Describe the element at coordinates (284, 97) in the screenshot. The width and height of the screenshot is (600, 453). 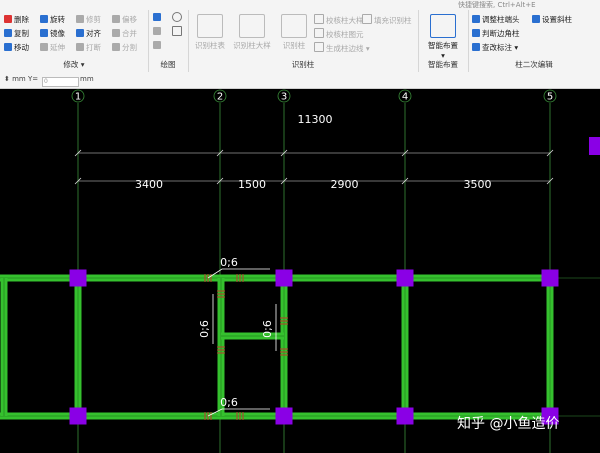
I see `axis-label: 3` at that location.